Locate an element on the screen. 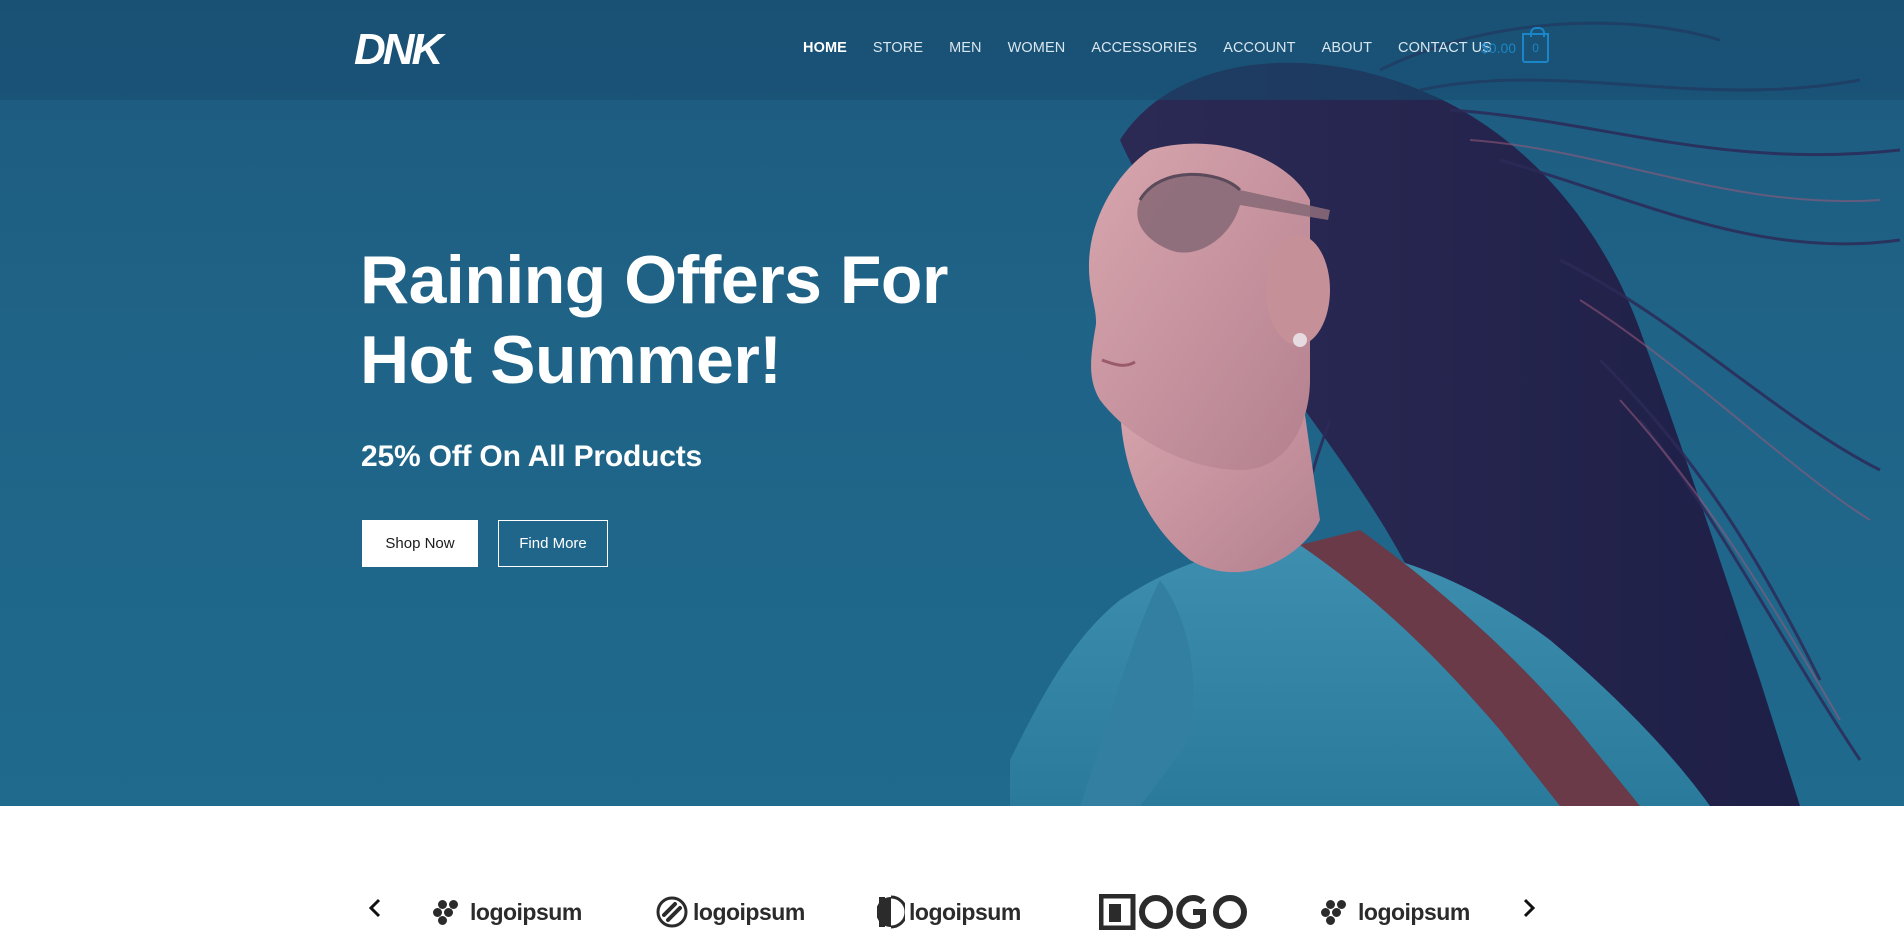  partner-logo-3: logoipsum is located at coordinates (949, 912).